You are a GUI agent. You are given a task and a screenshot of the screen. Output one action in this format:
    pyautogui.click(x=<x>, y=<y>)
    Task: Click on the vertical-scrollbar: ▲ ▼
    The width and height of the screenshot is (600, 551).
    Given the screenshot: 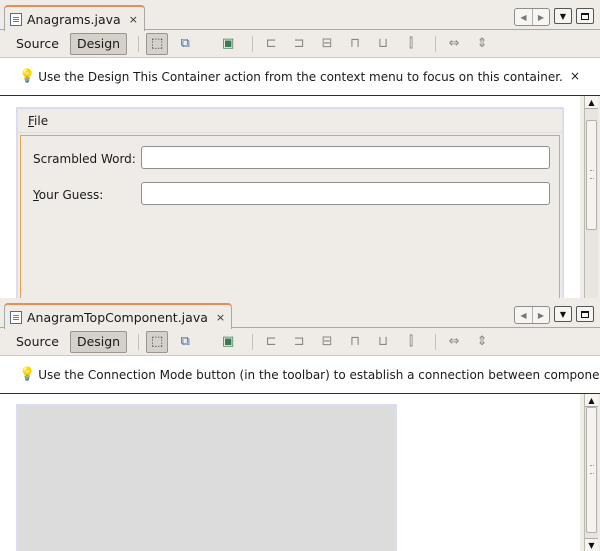 What is the action you would take?
    pyautogui.click(x=591, y=472)
    